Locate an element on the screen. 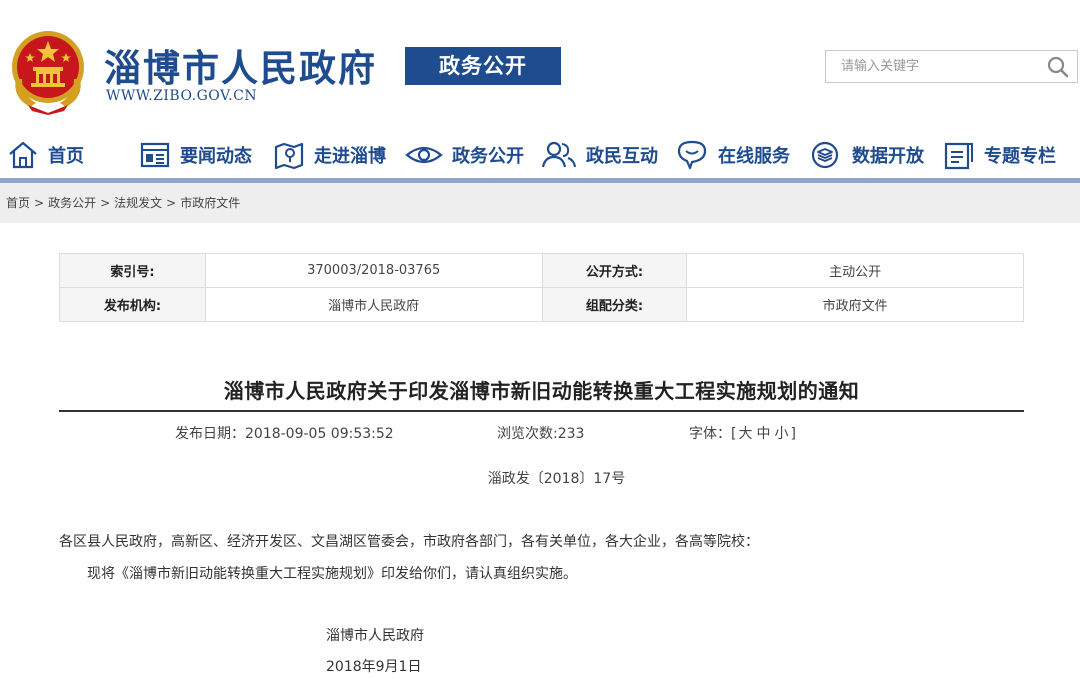 This screenshot has width=1080, height=679. document-number: 淄政发〔2018〕17号 is located at coordinates (556, 479).